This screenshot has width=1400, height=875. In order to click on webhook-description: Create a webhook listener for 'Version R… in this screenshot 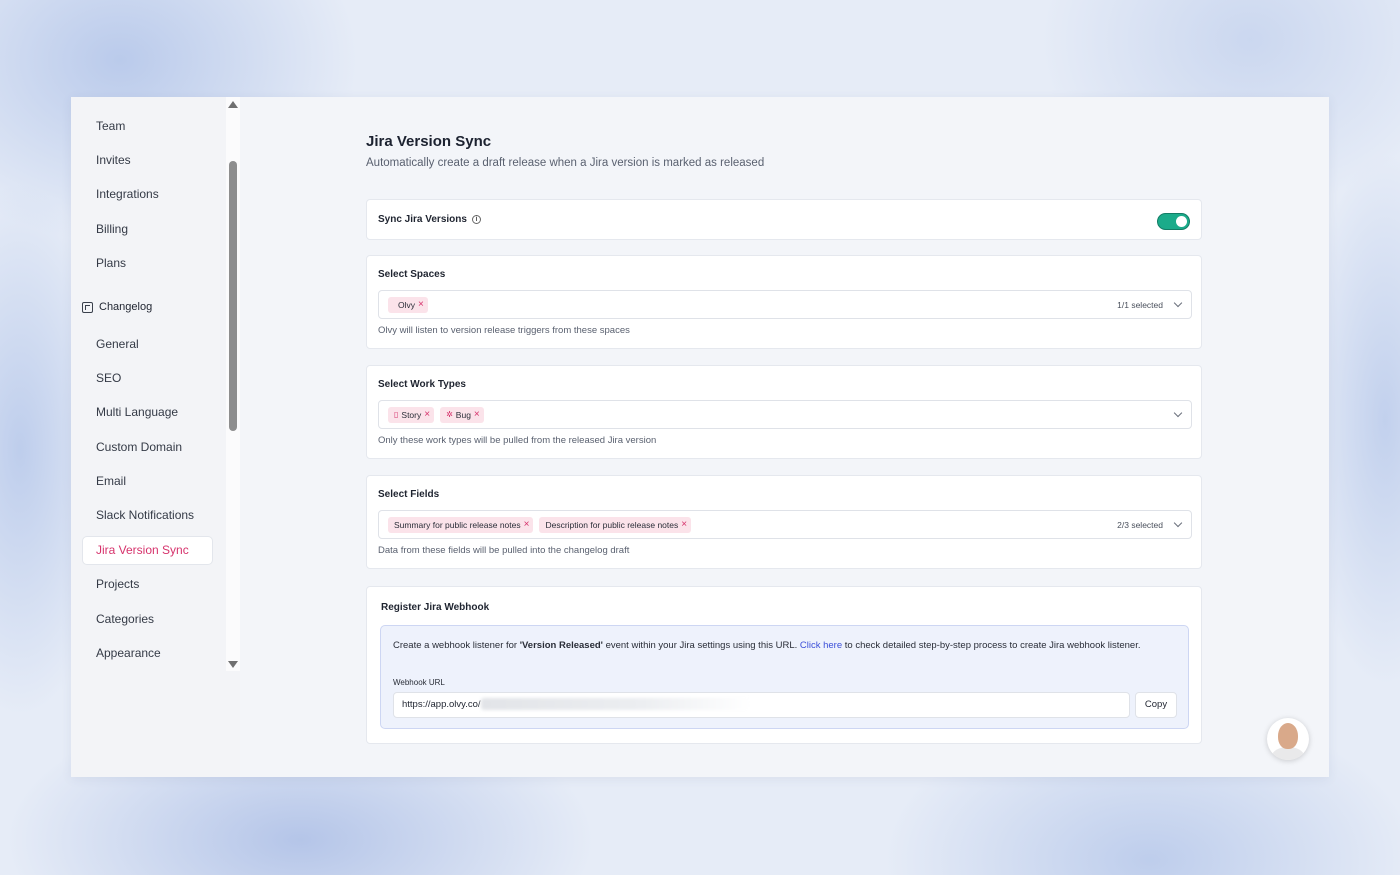, I will do `click(785, 646)`.